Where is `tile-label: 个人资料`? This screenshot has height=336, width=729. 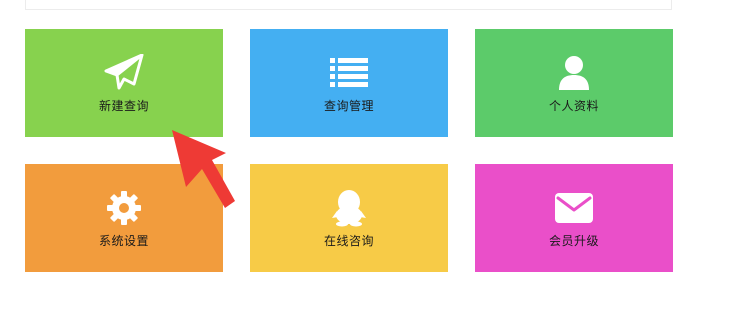 tile-label: 个人资料 is located at coordinates (573, 106).